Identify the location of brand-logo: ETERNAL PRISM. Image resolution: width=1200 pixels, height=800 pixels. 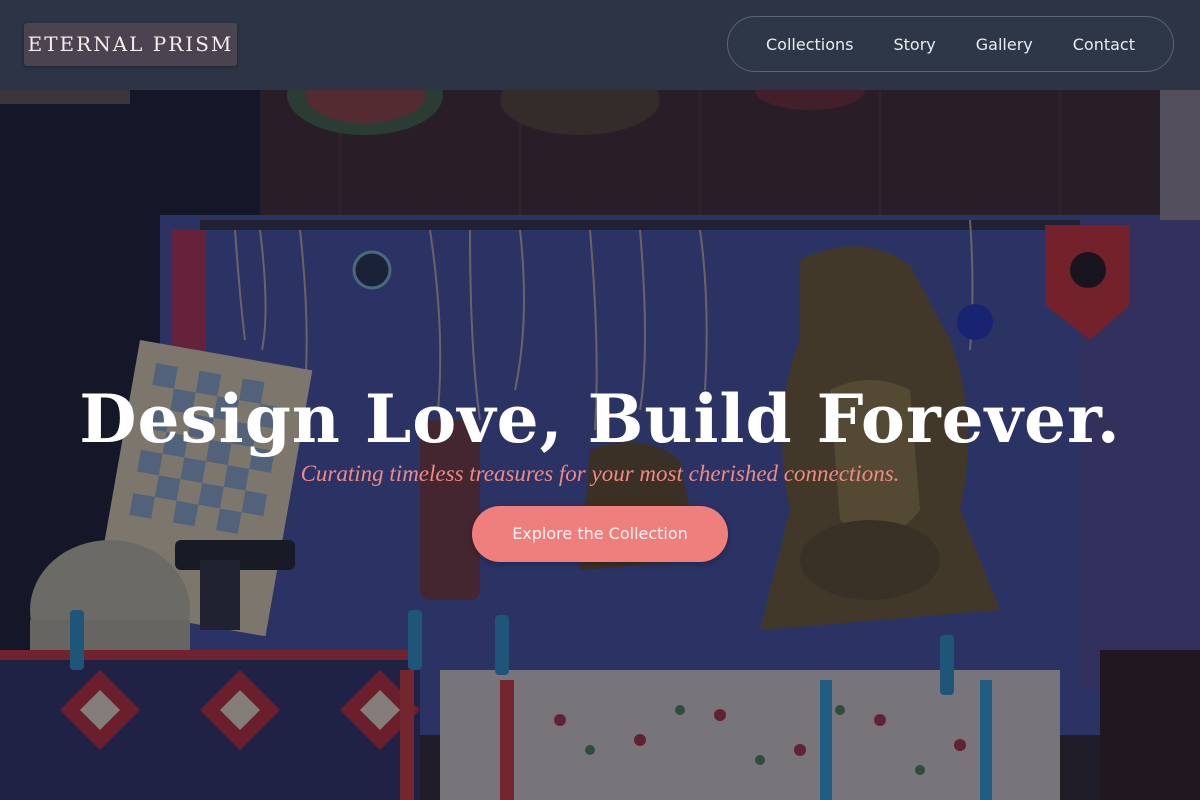
(130, 44).